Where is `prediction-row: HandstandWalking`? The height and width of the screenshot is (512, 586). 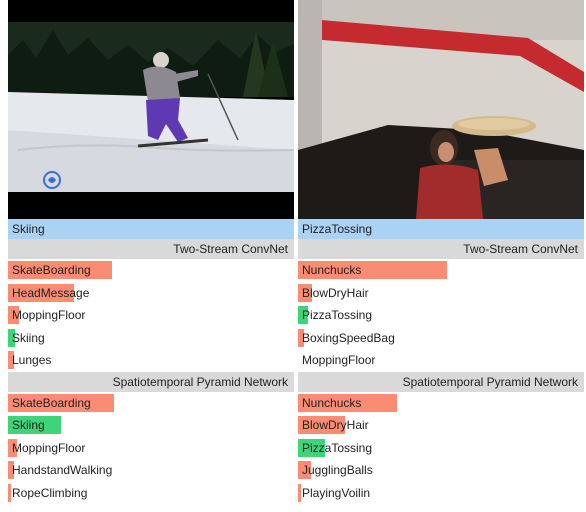
prediction-row: HandstandWalking is located at coordinates (151, 470).